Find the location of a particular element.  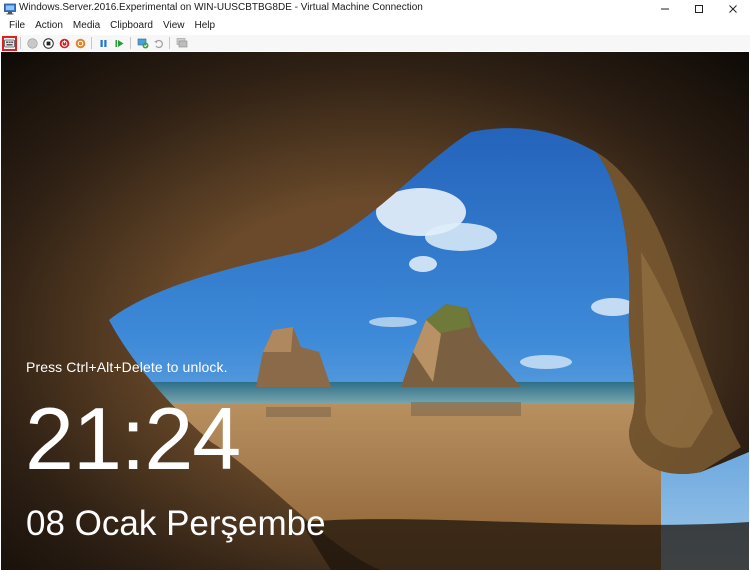

turn-off-icon is located at coordinates (48, 43).